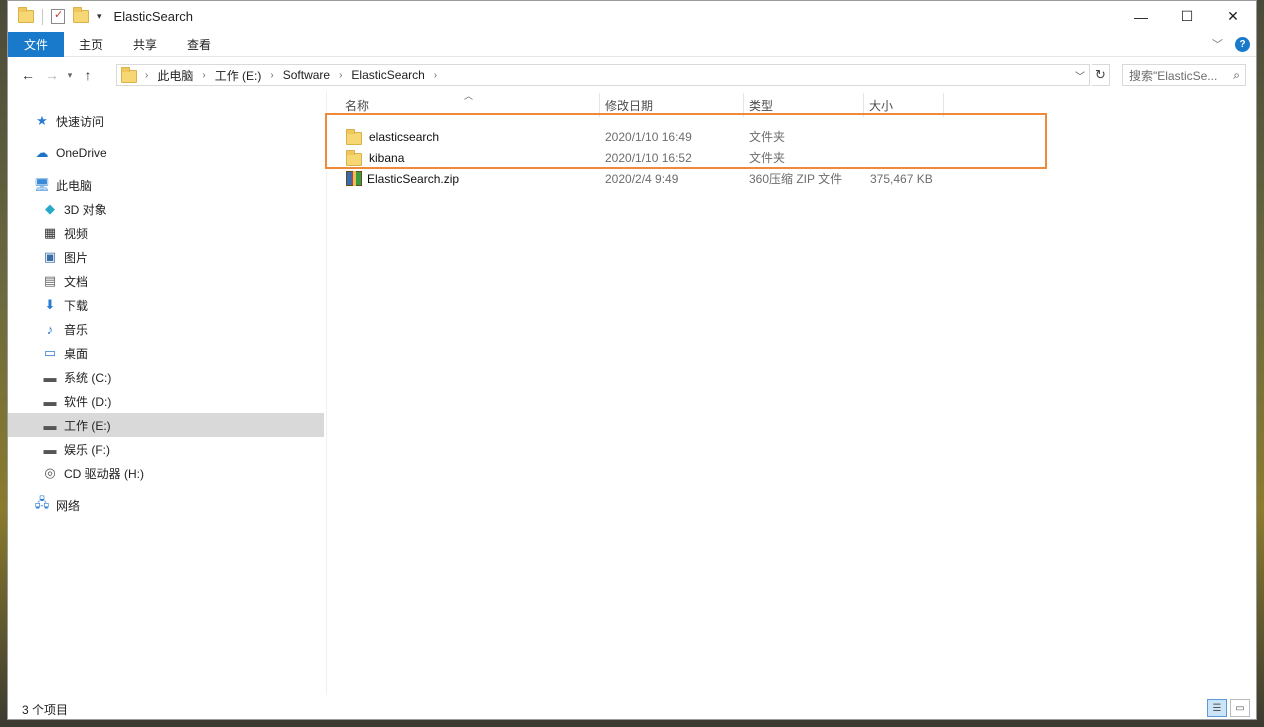 The height and width of the screenshot is (727, 1264). I want to click on nav-videos: ▦ 视频, so click(166, 233).